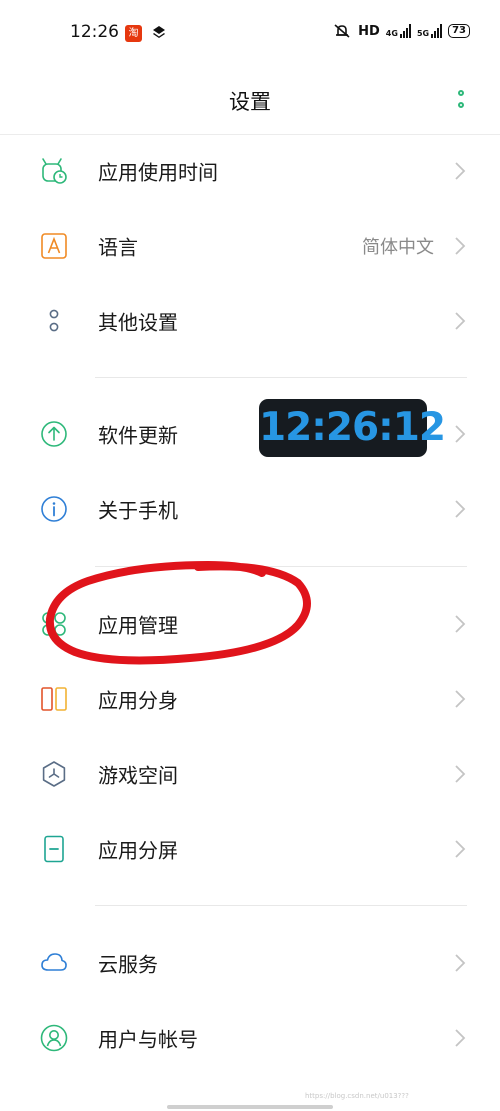  I want to click on battery-icon: 73, so click(459, 31).